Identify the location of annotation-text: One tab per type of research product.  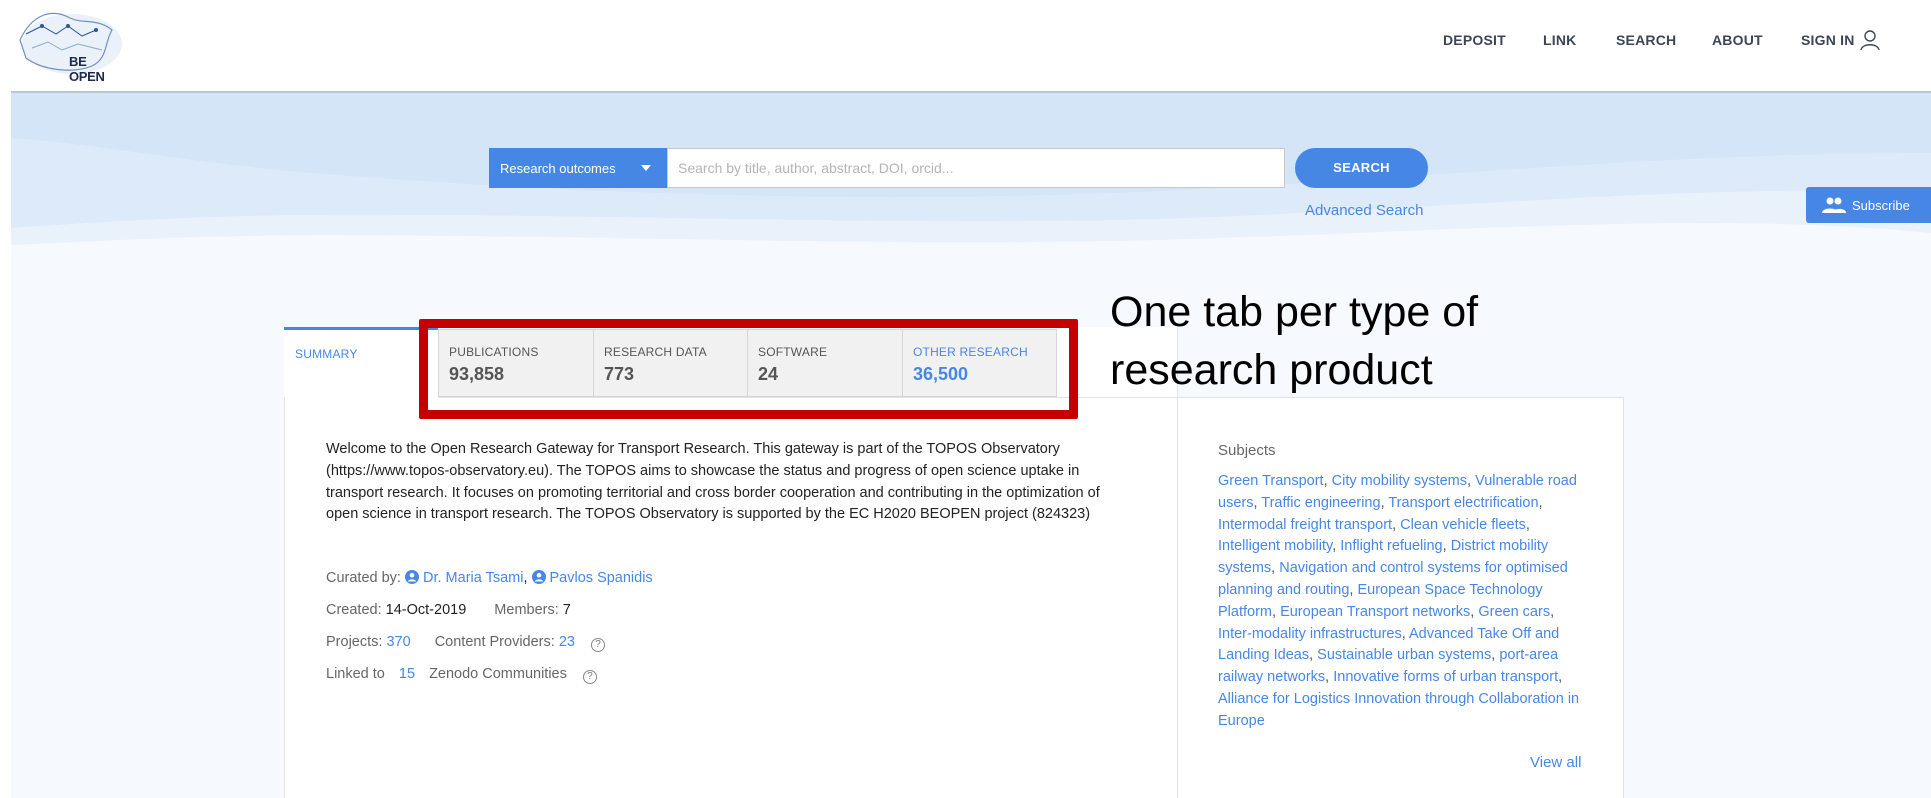
(1294, 341).